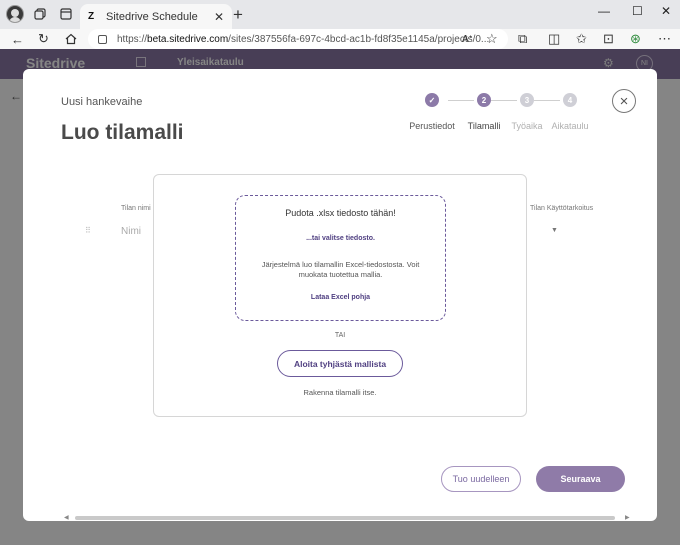 The image size is (680, 545). What do you see at coordinates (152, 16) in the screenshot?
I see `tab-title: Sitedrive Schedule` at bounding box center [152, 16].